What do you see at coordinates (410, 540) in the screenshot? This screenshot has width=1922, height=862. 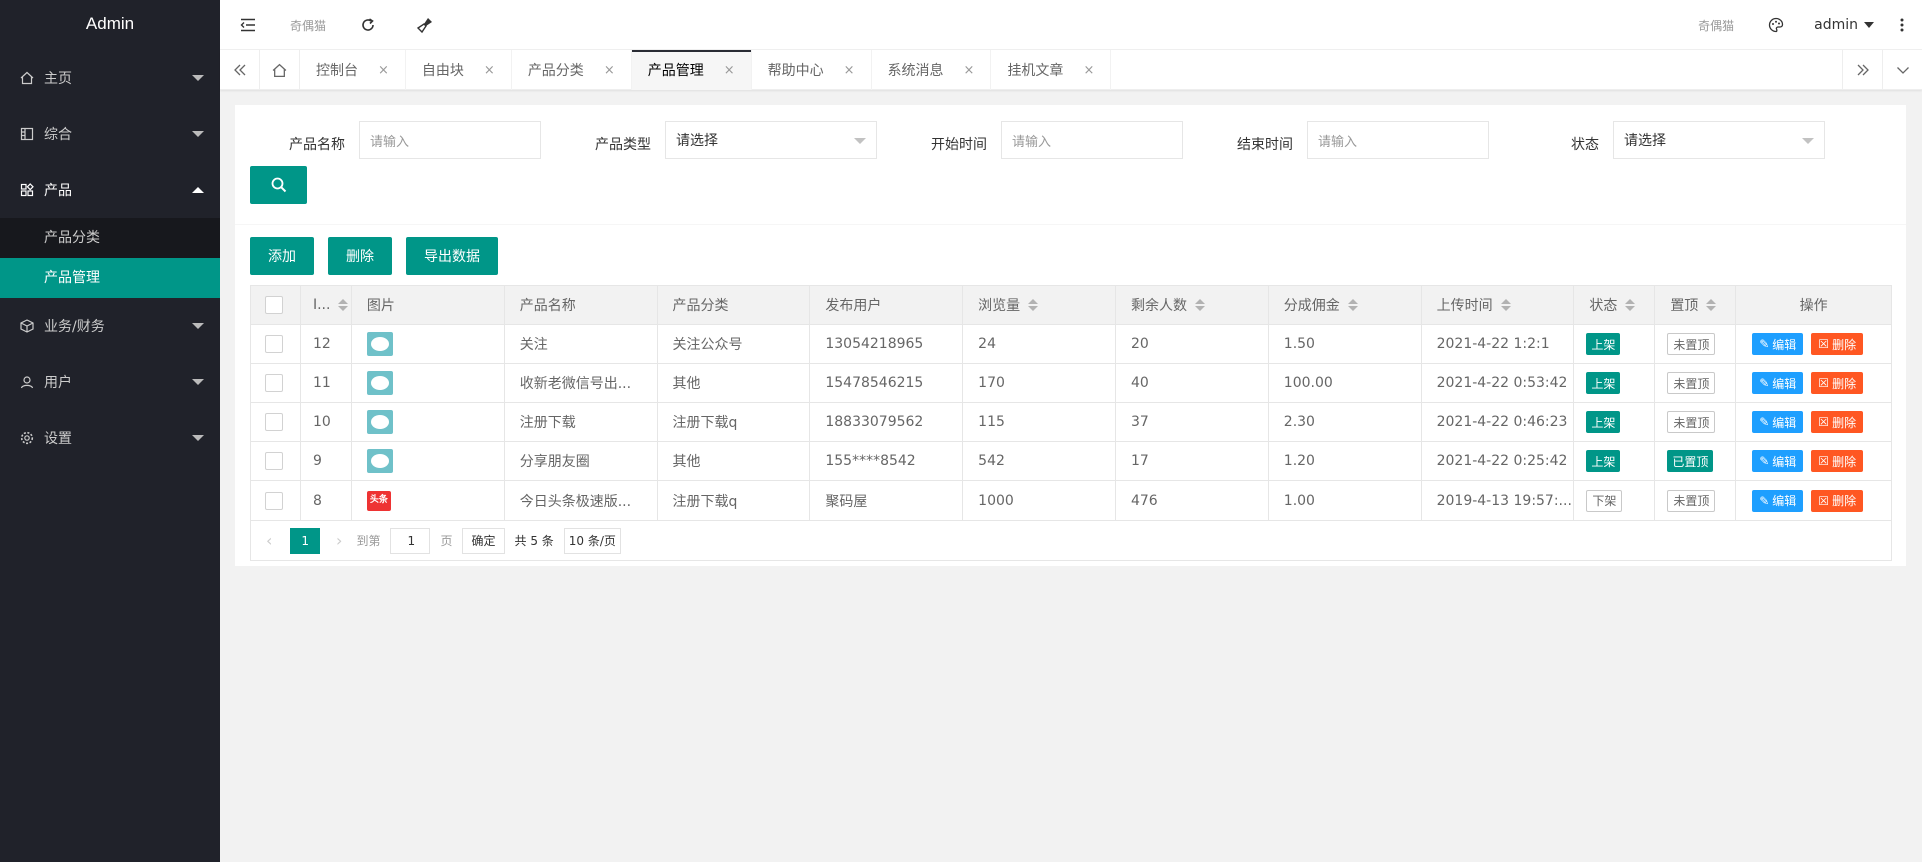 I see `page-number-input: 1` at bounding box center [410, 540].